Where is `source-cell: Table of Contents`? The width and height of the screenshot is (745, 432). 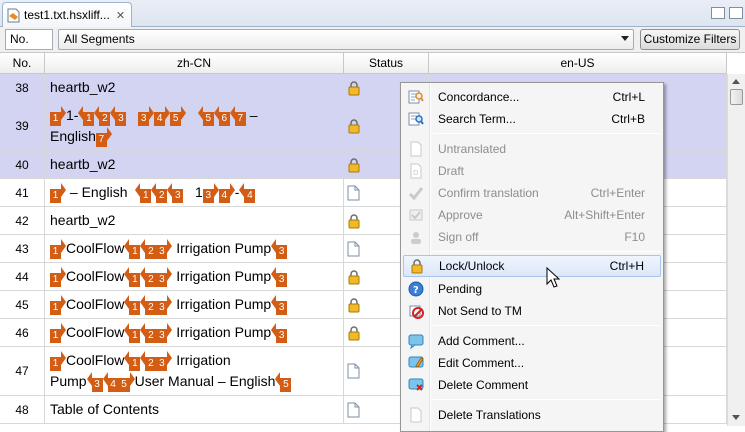 source-cell: Table of Contents is located at coordinates (194, 409).